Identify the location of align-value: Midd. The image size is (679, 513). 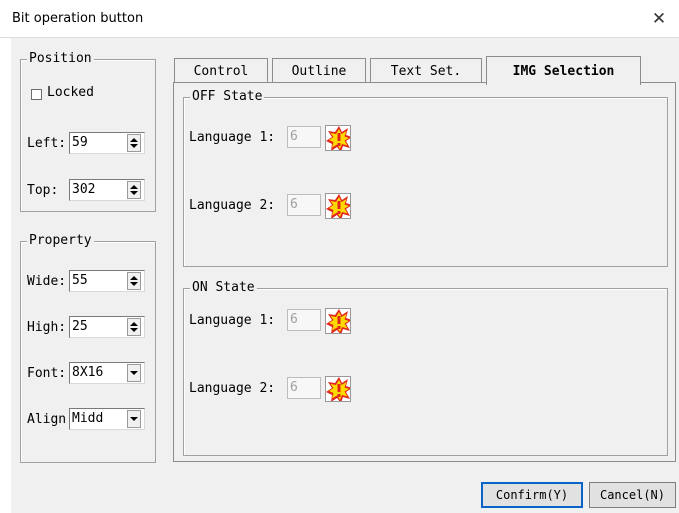
(88, 418).